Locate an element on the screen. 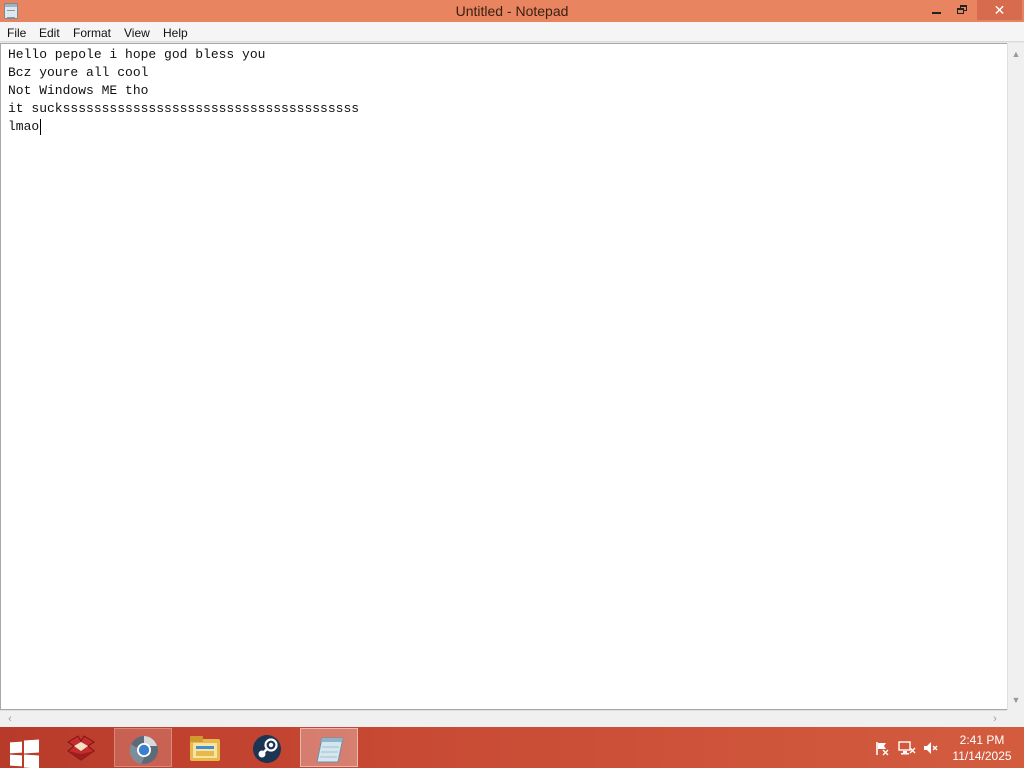  horizontal-scrollbar: ‹ › is located at coordinates (503, 718).